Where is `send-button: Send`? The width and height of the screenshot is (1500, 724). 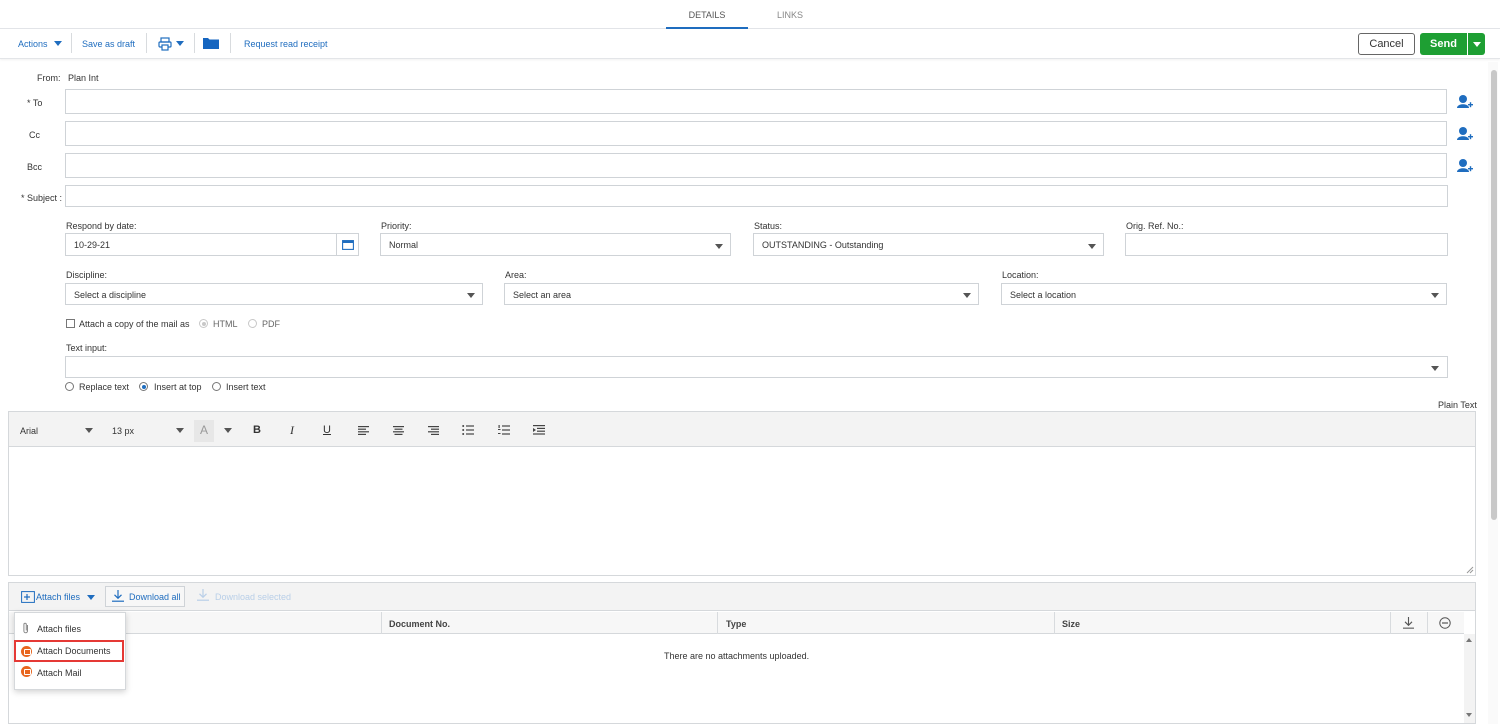
send-button: Send is located at coordinates (1443, 44).